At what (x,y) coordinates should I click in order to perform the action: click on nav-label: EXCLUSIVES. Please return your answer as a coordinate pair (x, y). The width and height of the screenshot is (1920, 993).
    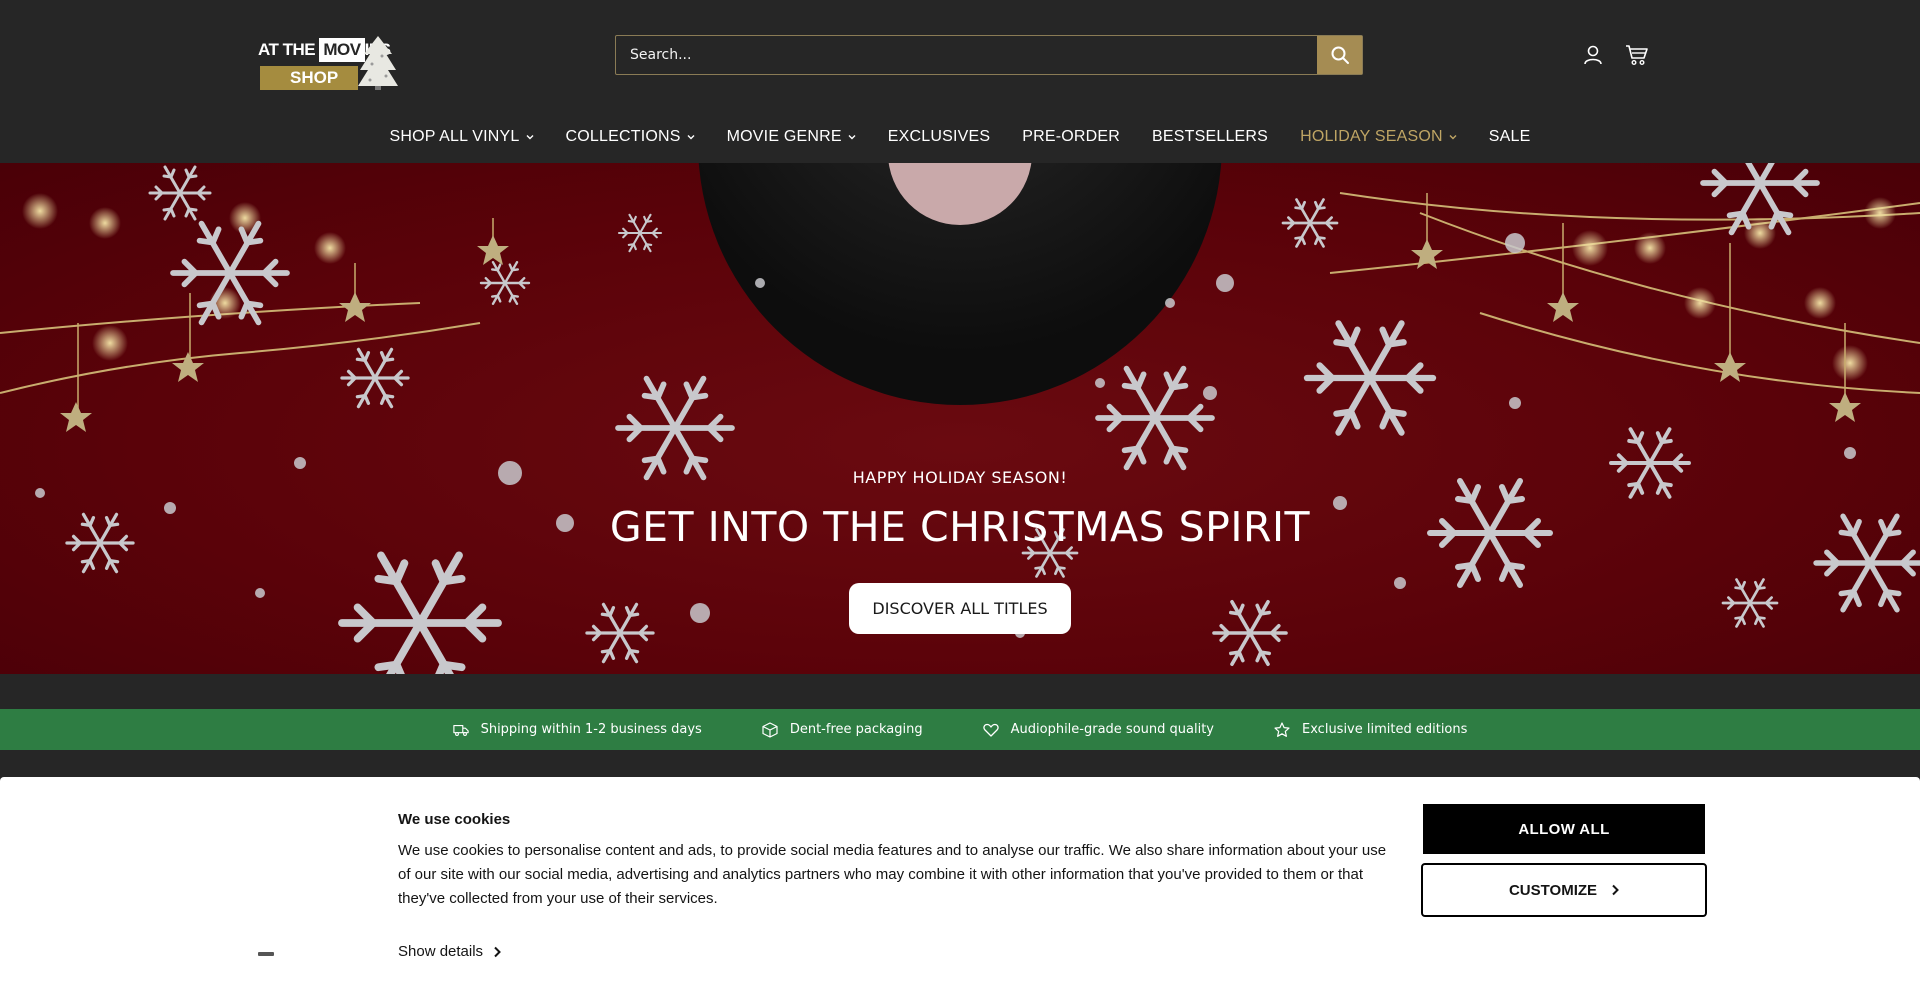
    Looking at the image, I should click on (939, 136).